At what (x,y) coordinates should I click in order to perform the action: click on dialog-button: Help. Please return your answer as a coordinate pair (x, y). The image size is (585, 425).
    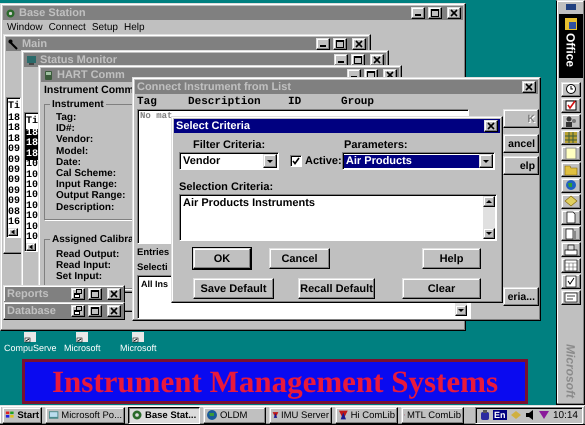
    Looking at the image, I should click on (451, 258).